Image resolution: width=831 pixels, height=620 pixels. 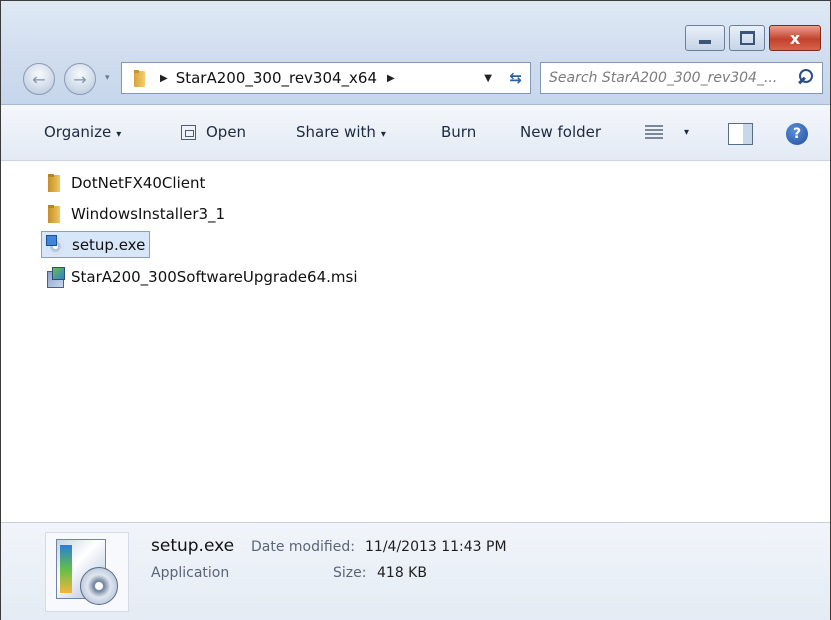 I want to click on new-folder-button: New folder, so click(x=560, y=132).